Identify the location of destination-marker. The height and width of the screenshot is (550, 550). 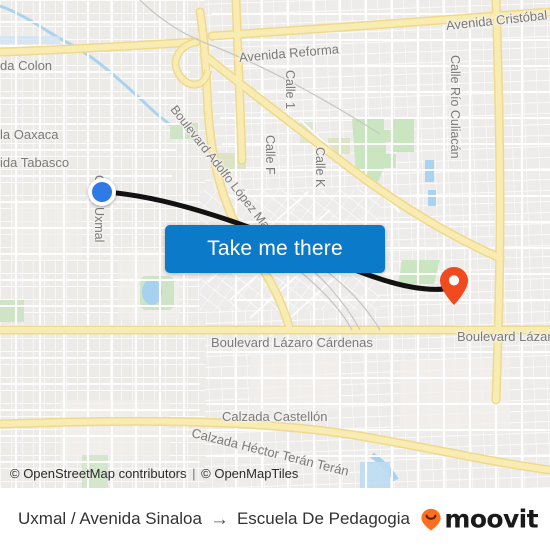
(454, 286).